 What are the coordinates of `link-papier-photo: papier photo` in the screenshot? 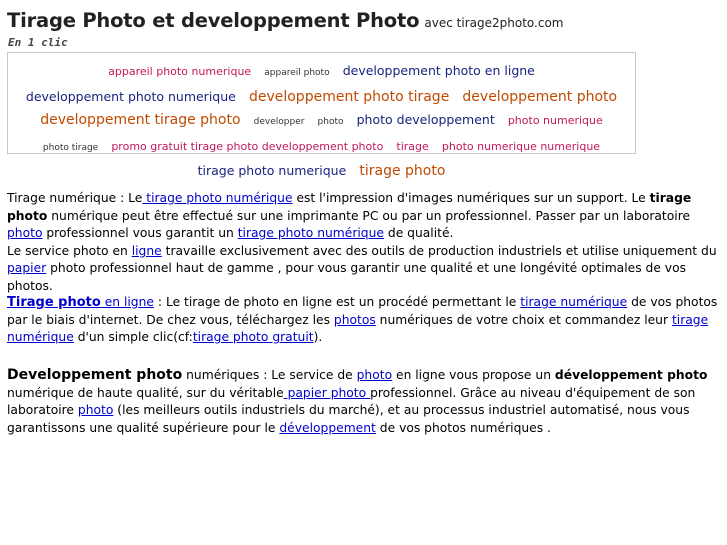 It's located at (327, 393).